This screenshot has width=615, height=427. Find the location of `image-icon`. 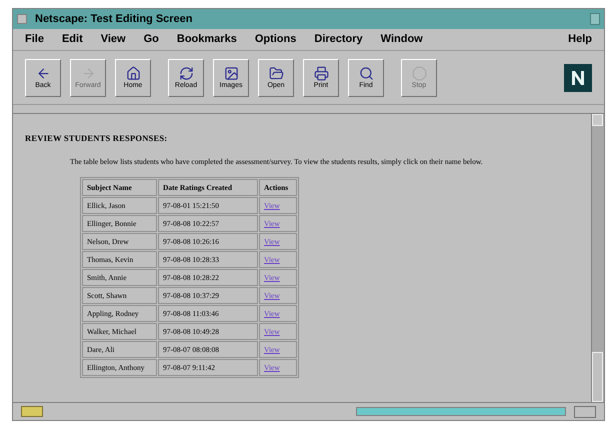

image-icon is located at coordinates (231, 73).